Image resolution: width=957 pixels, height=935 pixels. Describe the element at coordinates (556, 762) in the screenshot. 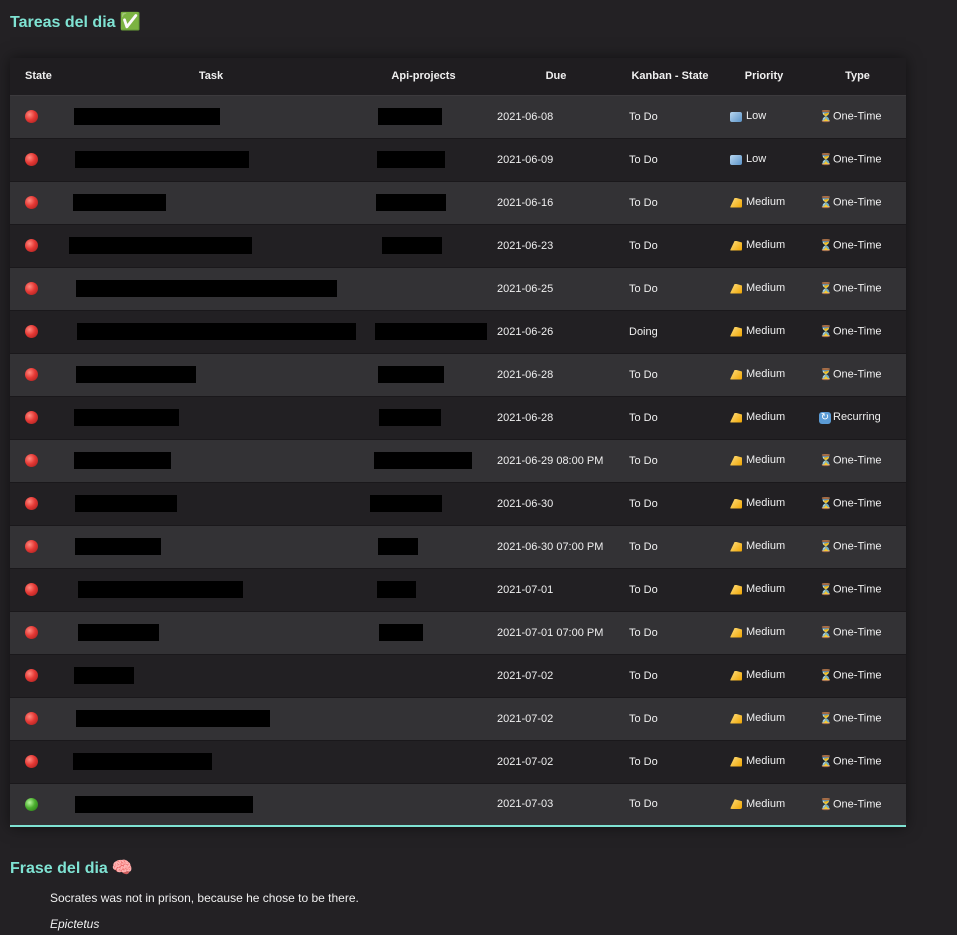

I see `due-cell: 2021-07-02` at that location.